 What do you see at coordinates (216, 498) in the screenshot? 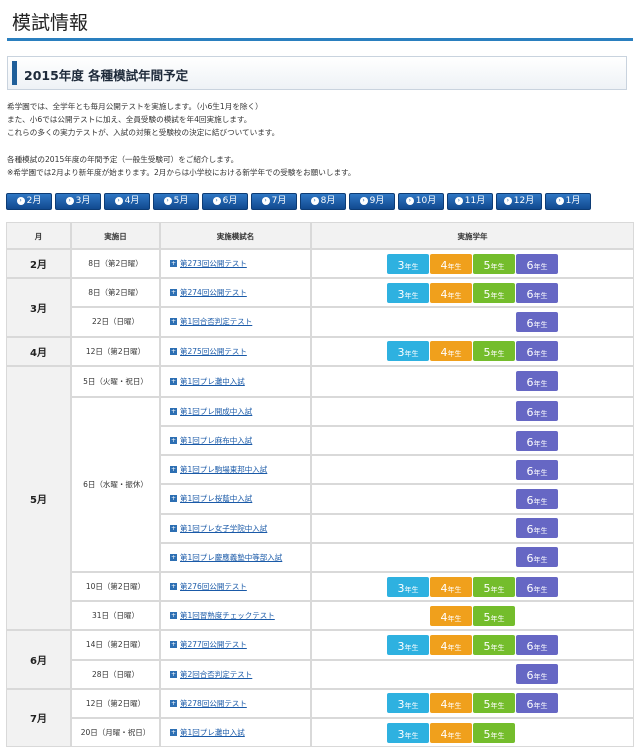
I see `exam-link: 第1回プレ桜蔭中入試` at bounding box center [216, 498].